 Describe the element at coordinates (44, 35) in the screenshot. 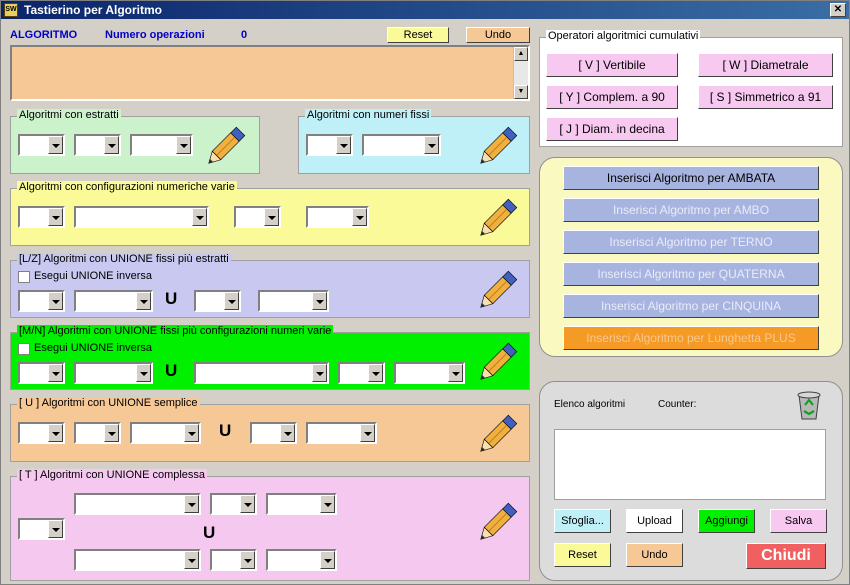

I see `algoritmo-label: ALGORITMO` at that location.